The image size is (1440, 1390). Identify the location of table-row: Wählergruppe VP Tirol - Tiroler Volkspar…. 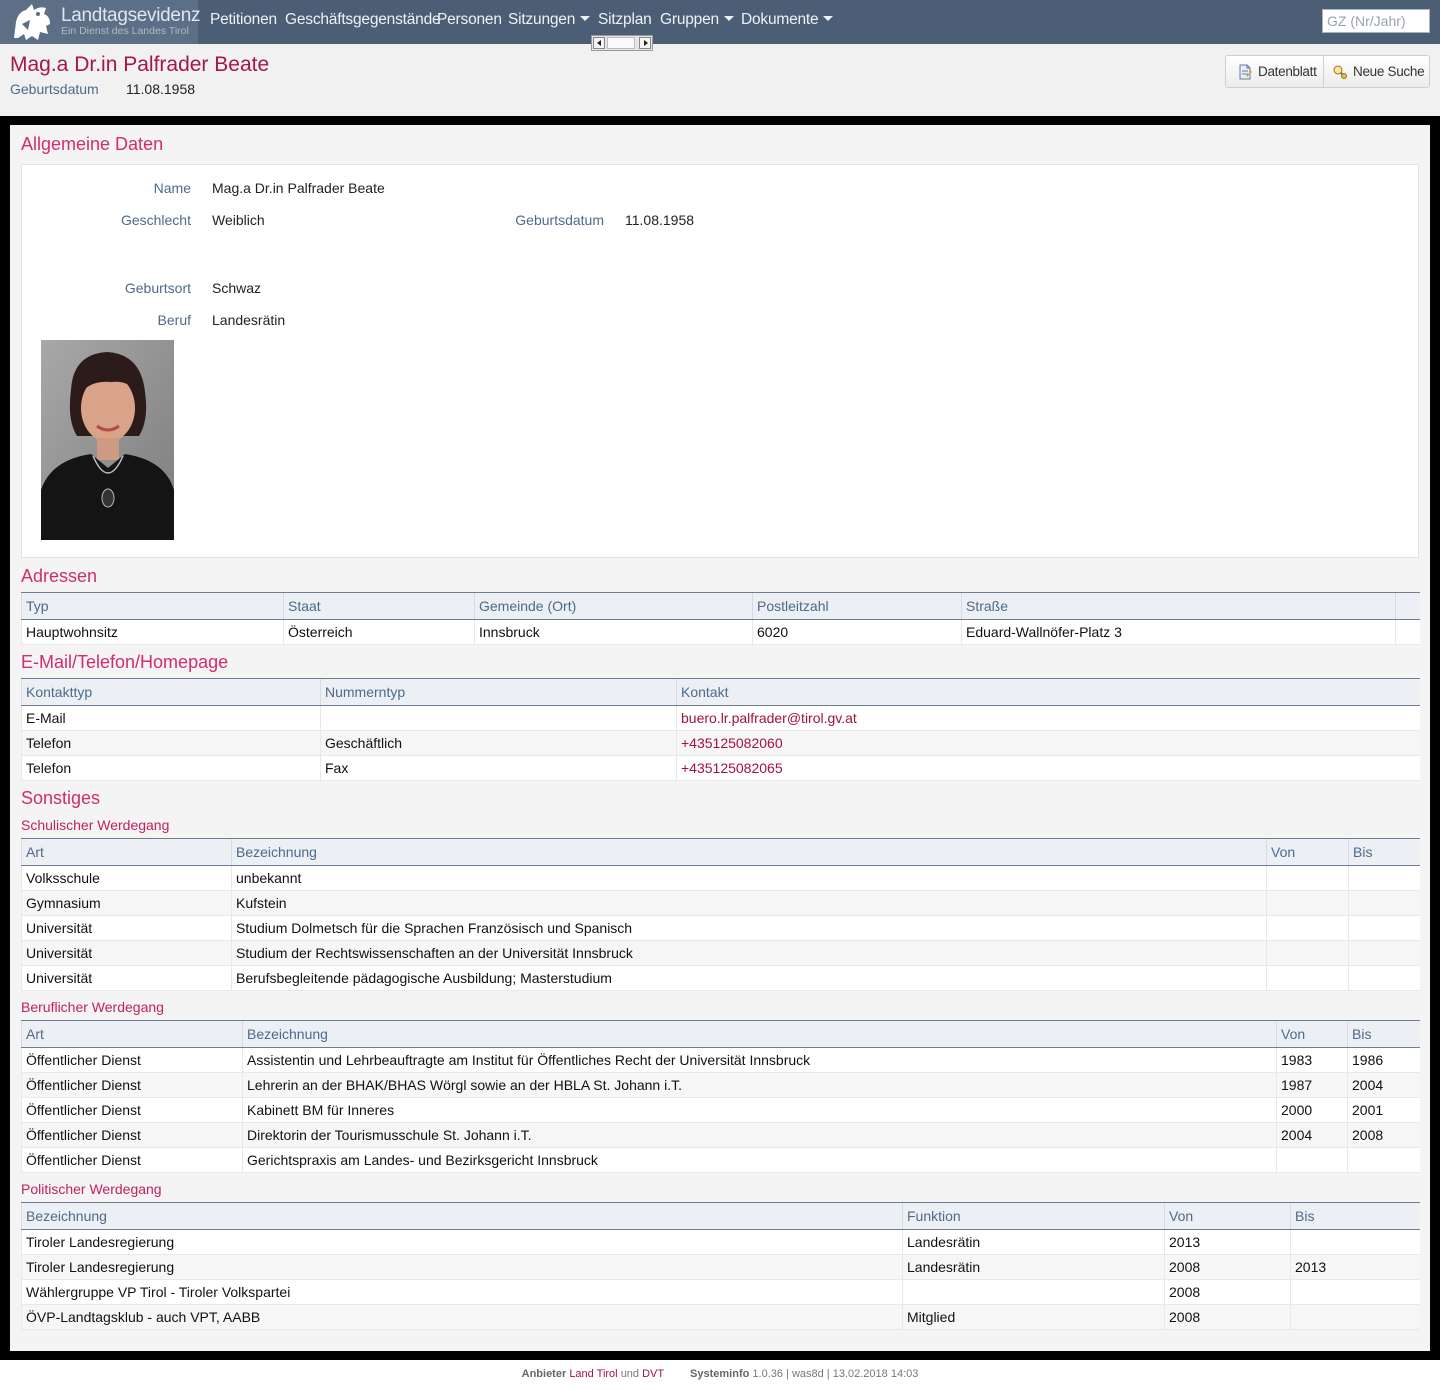
(720, 1292).